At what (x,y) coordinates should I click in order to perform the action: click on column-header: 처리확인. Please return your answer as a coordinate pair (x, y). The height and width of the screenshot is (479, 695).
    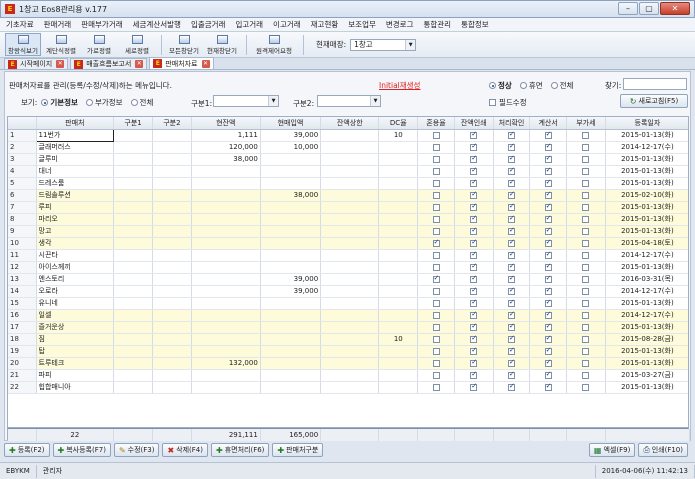
    Looking at the image, I should click on (512, 123).